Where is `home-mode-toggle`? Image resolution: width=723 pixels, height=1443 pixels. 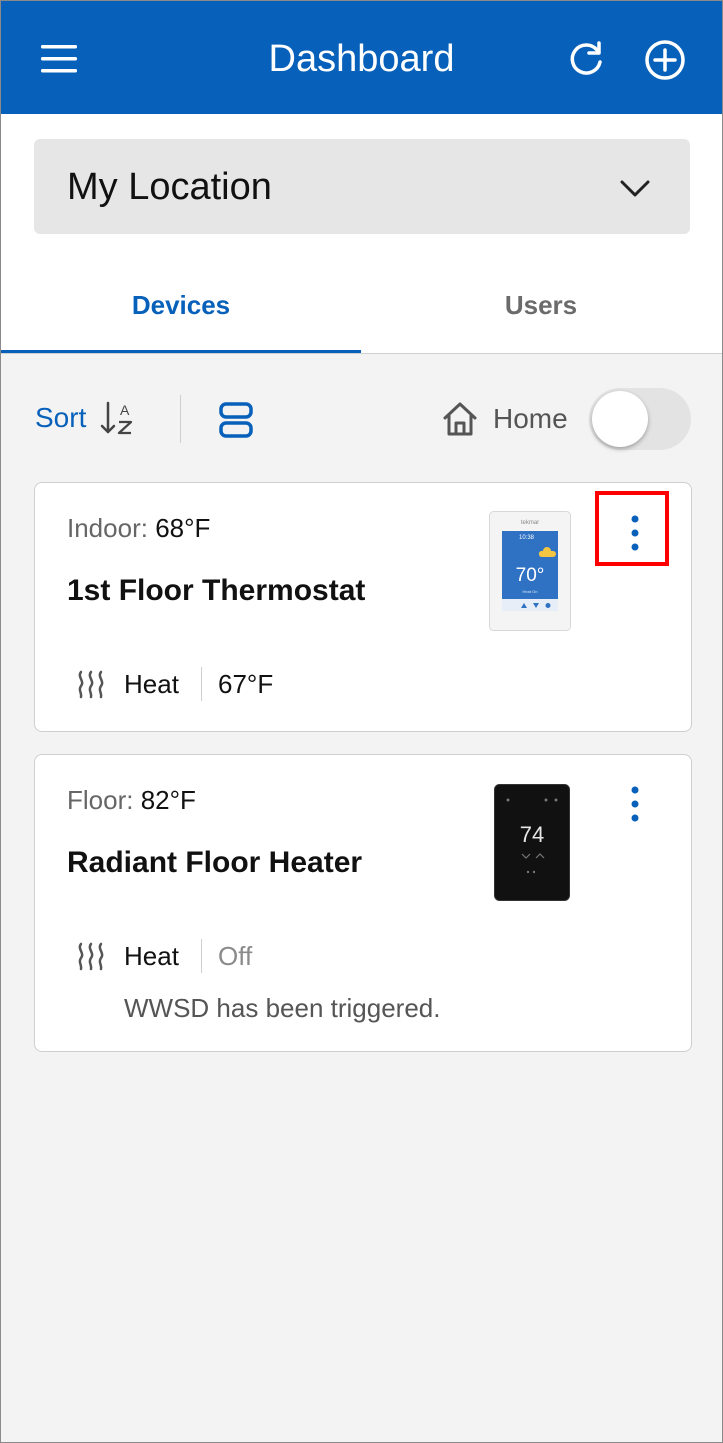 home-mode-toggle is located at coordinates (640, 419).